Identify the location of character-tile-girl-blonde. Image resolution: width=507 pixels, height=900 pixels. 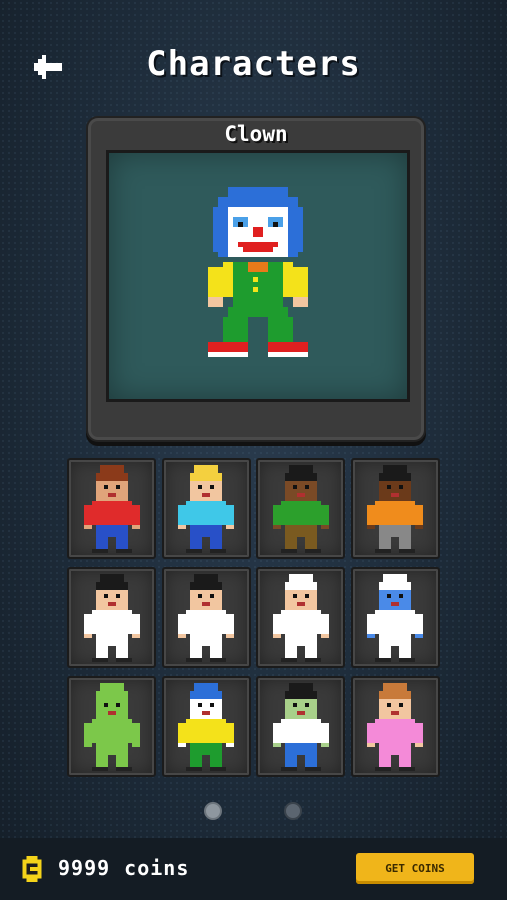
(206, 508).